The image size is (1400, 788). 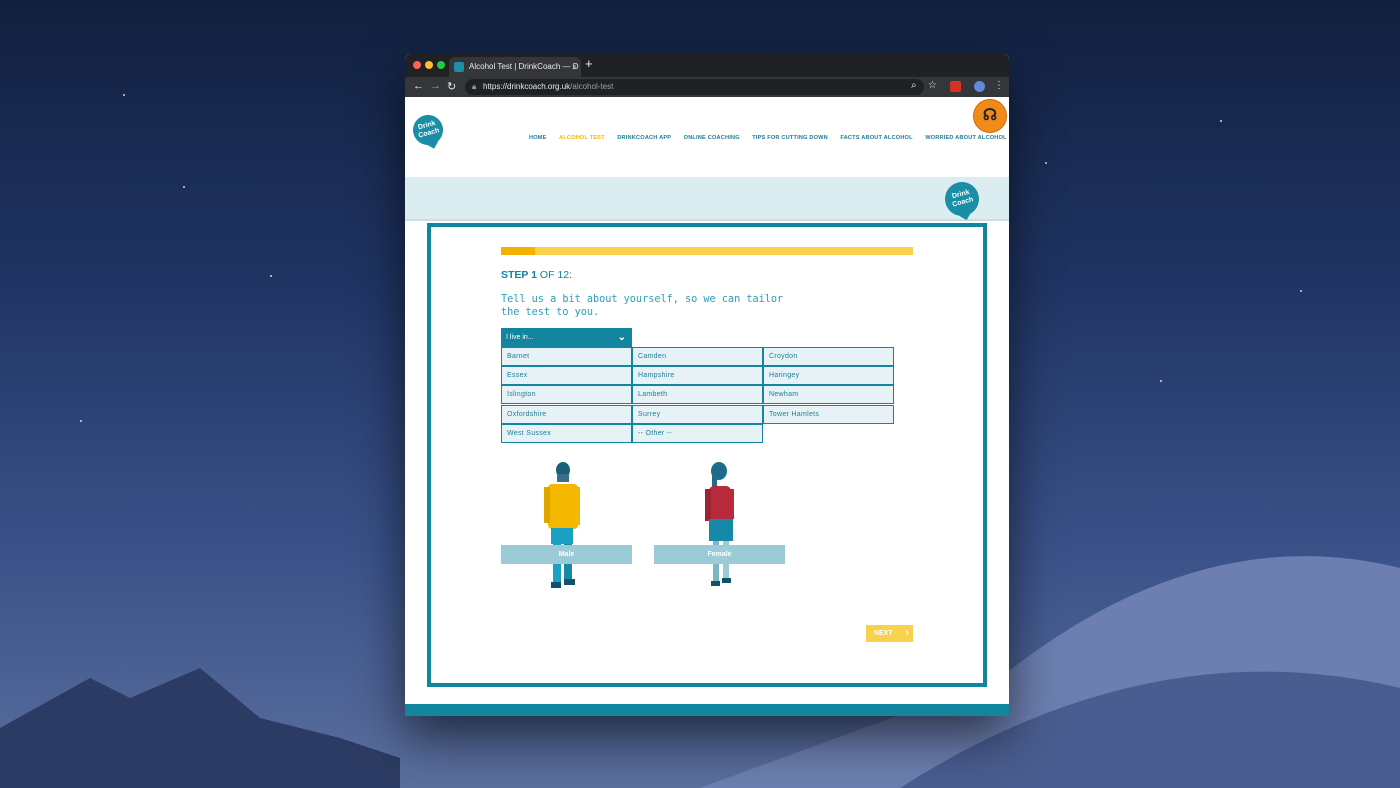 What do you see at coordinates (566, 356) in the screenshot?
I see `region-option: Barnet` at bounding box center [566, 356].